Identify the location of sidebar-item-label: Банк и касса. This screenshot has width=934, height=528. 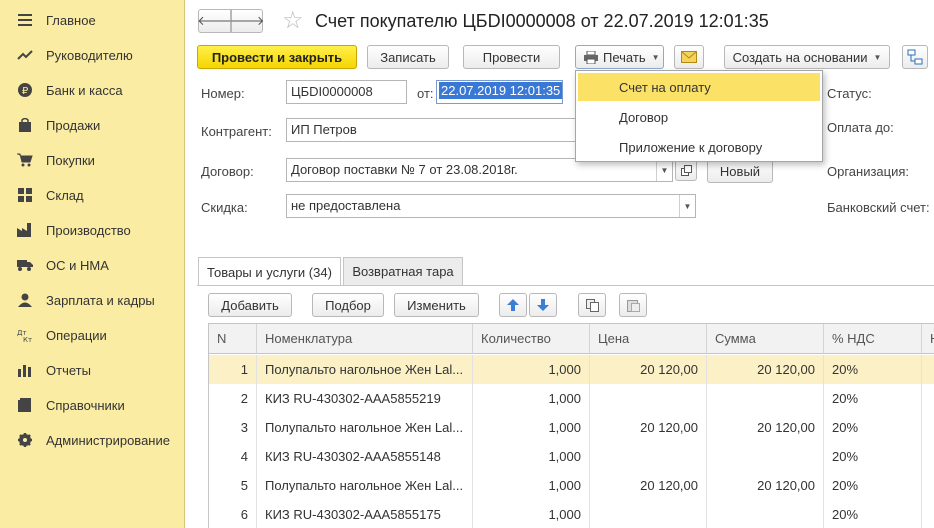
(84, 90).